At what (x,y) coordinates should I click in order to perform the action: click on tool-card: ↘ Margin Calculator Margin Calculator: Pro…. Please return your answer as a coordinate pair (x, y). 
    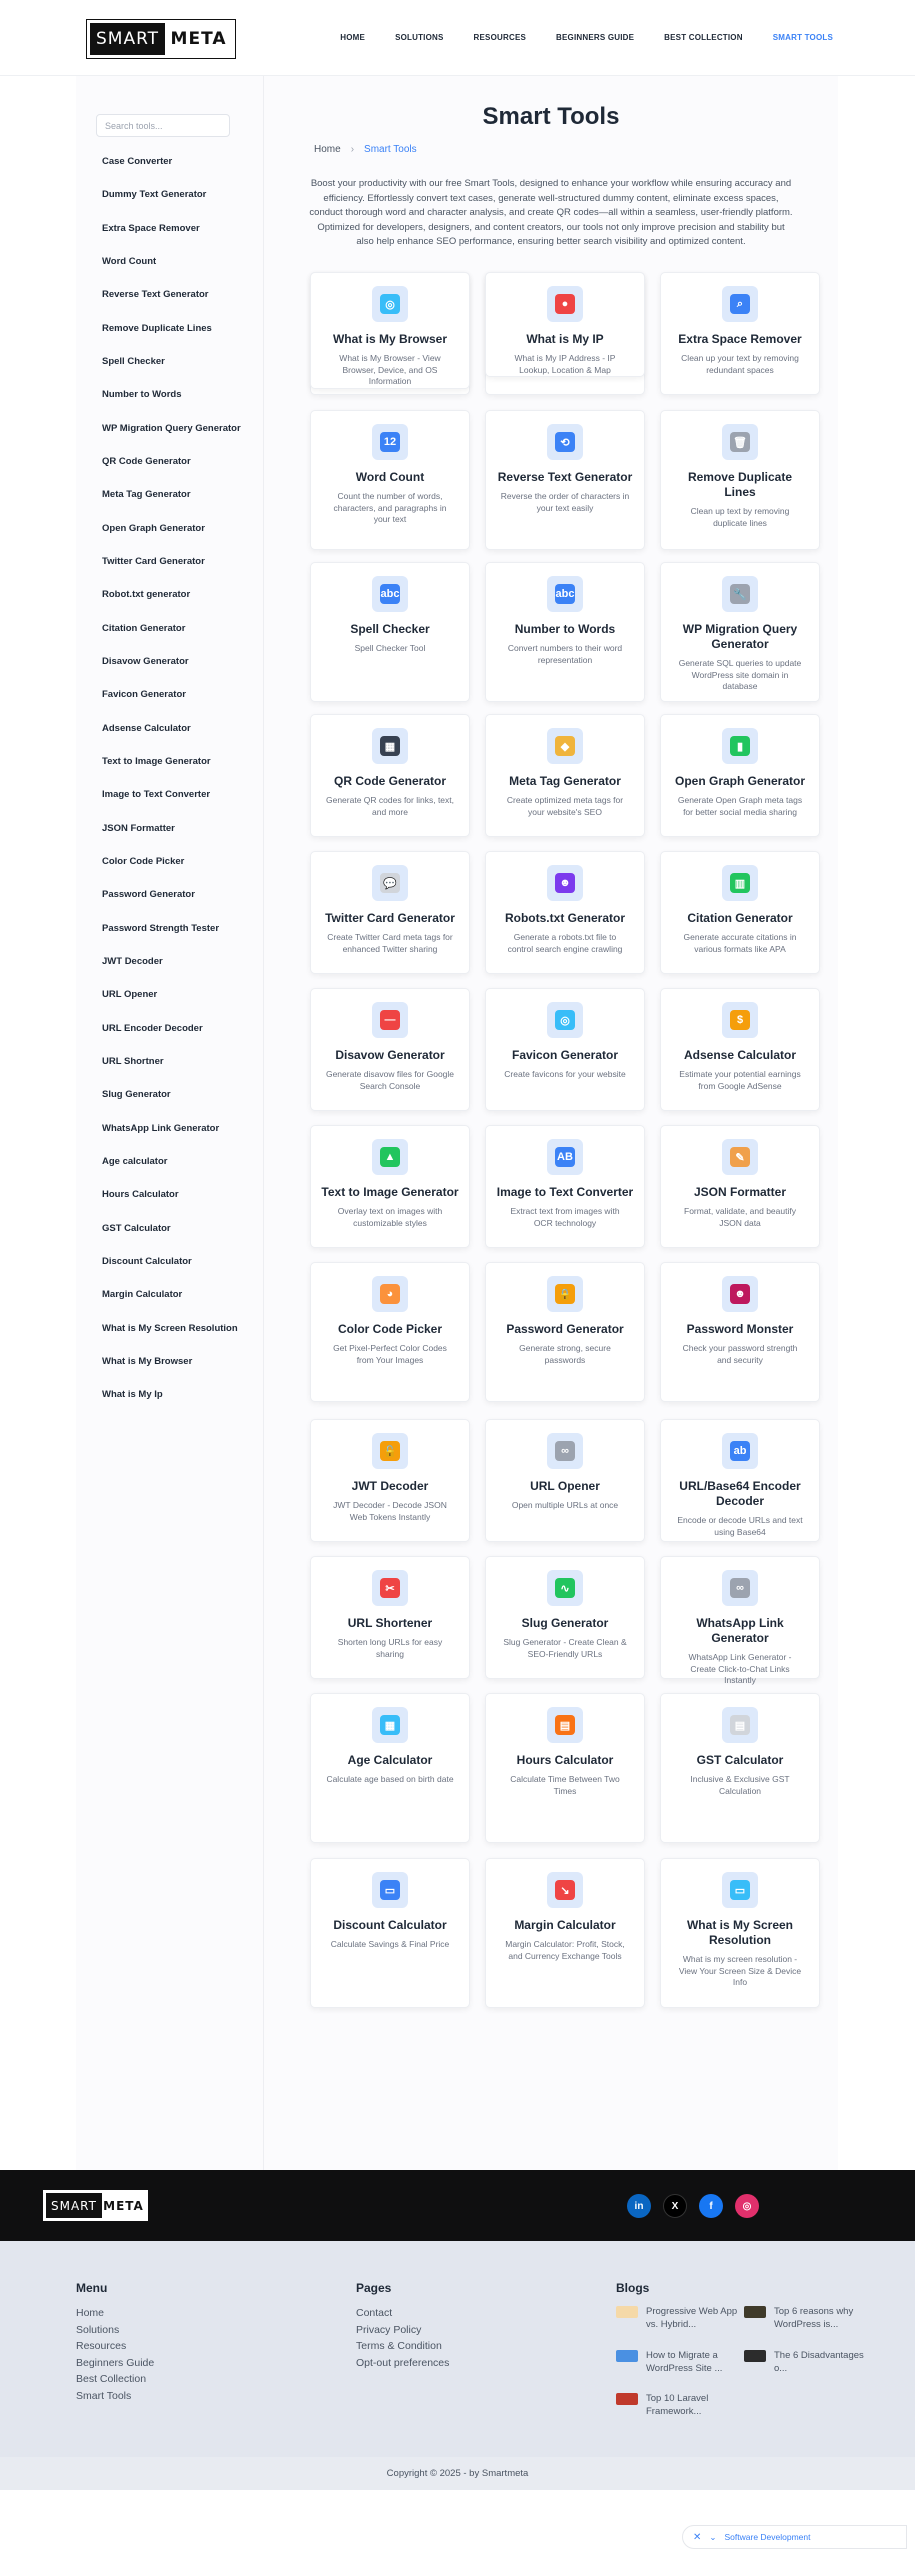
    Looking at the image, I should click on (565, 1933).